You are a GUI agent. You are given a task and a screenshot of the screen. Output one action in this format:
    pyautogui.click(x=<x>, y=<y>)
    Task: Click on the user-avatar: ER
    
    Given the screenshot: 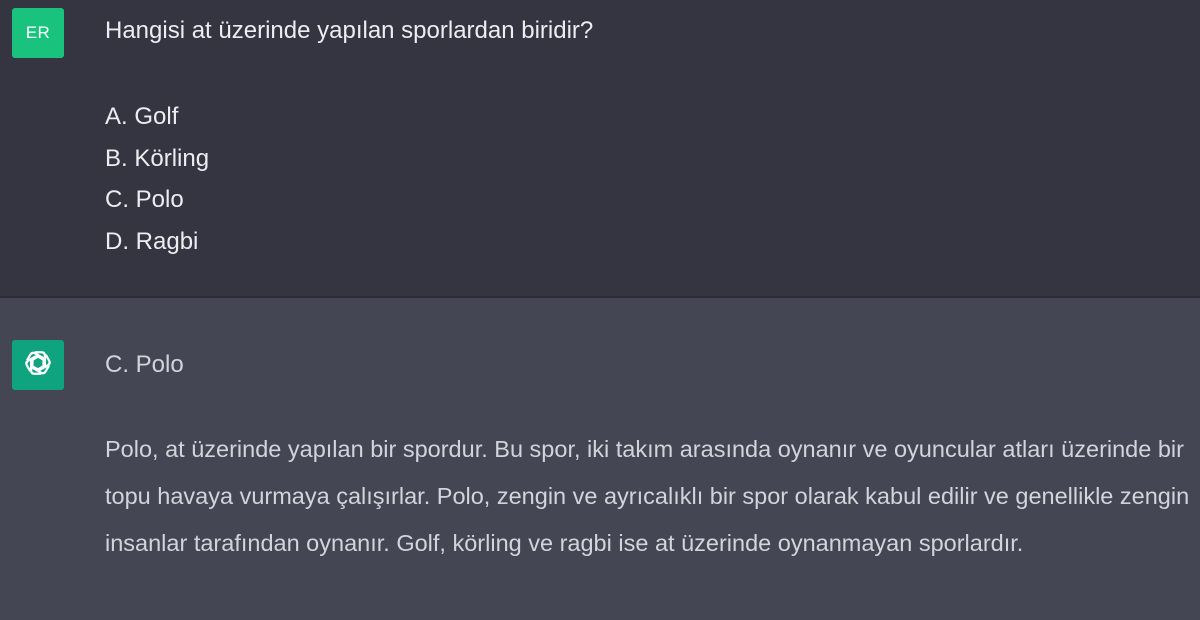 What is the action you would take?
    pyautogui.click(x=38, y=33)
    